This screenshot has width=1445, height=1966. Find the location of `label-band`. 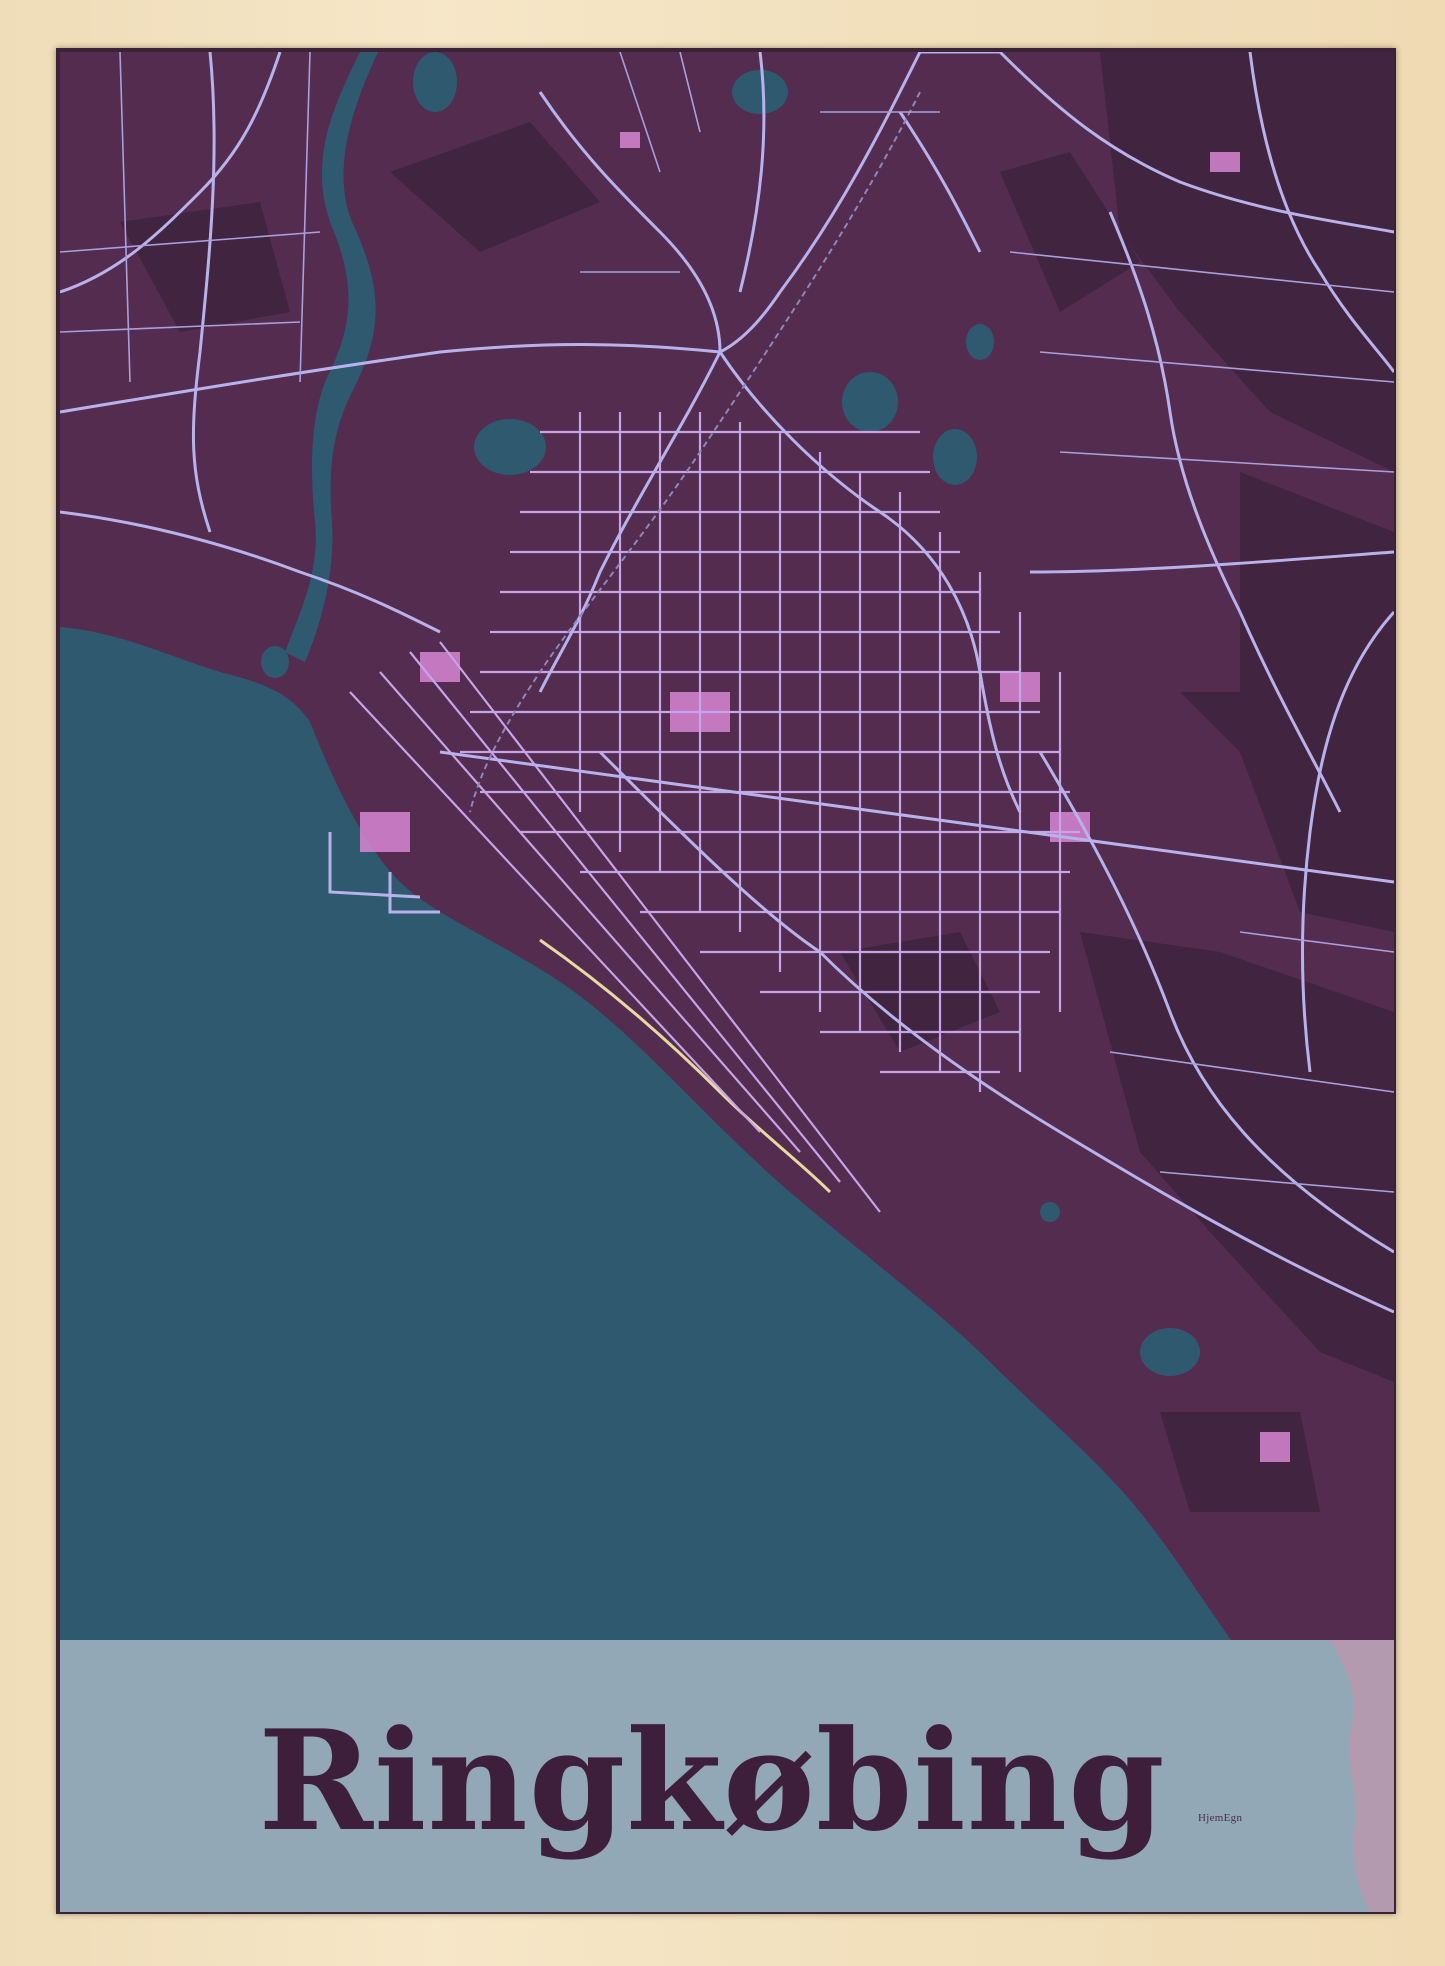

label-band is located at coordinates (727, 1776).